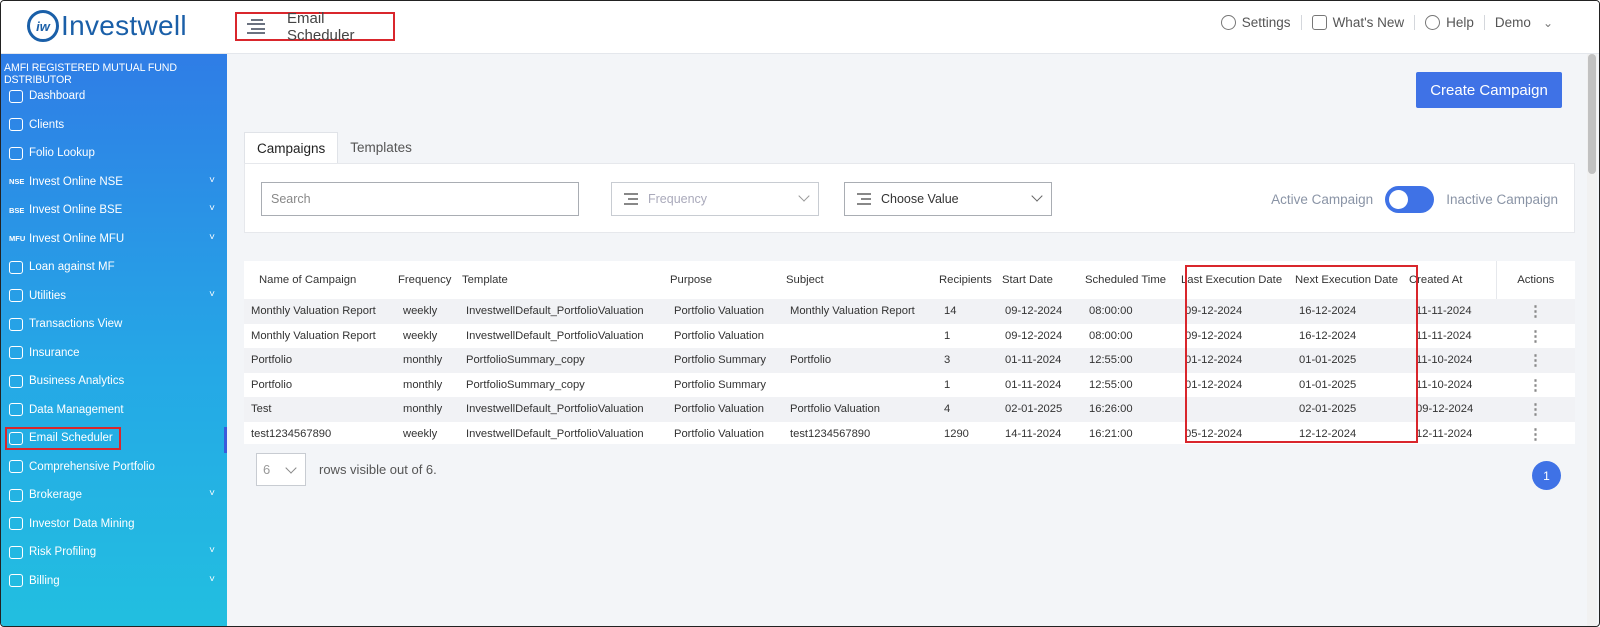  Describe the element at coordinates (1359, 22) in the screenshot. I see `whats-new-link: What's New` at that location.